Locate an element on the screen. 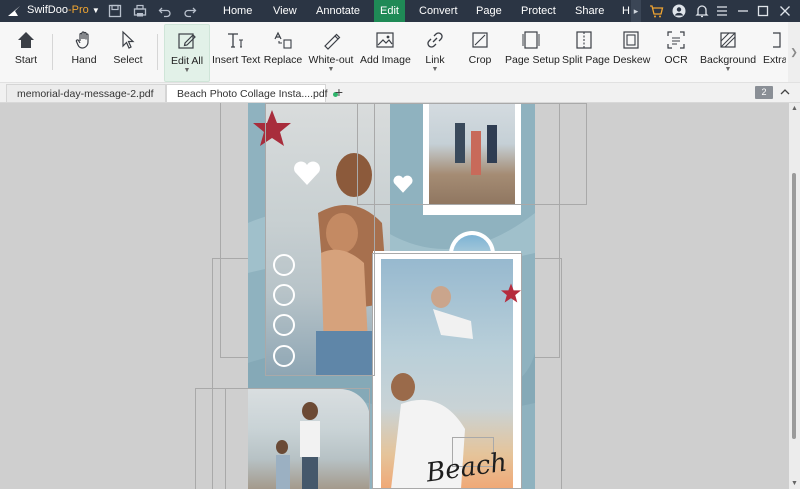  menu-annotate: Annotate is located at coordinates (338, 11).